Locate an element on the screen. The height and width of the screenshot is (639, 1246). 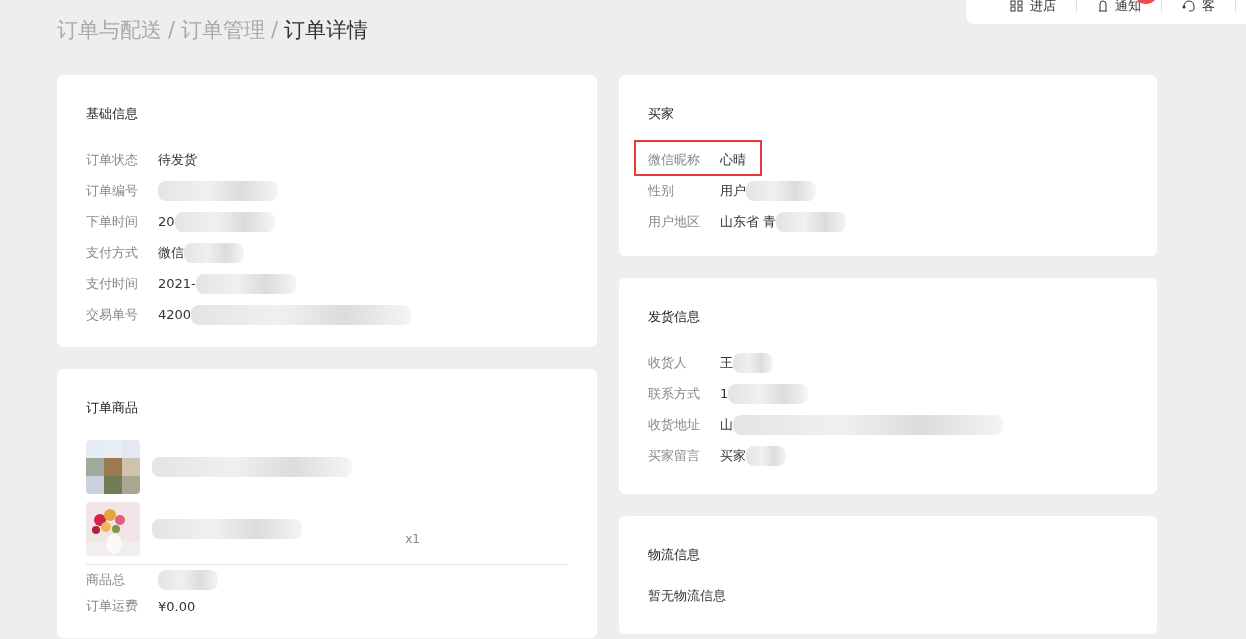
field-label: 联系方式 is located at coordinates (674, 393).